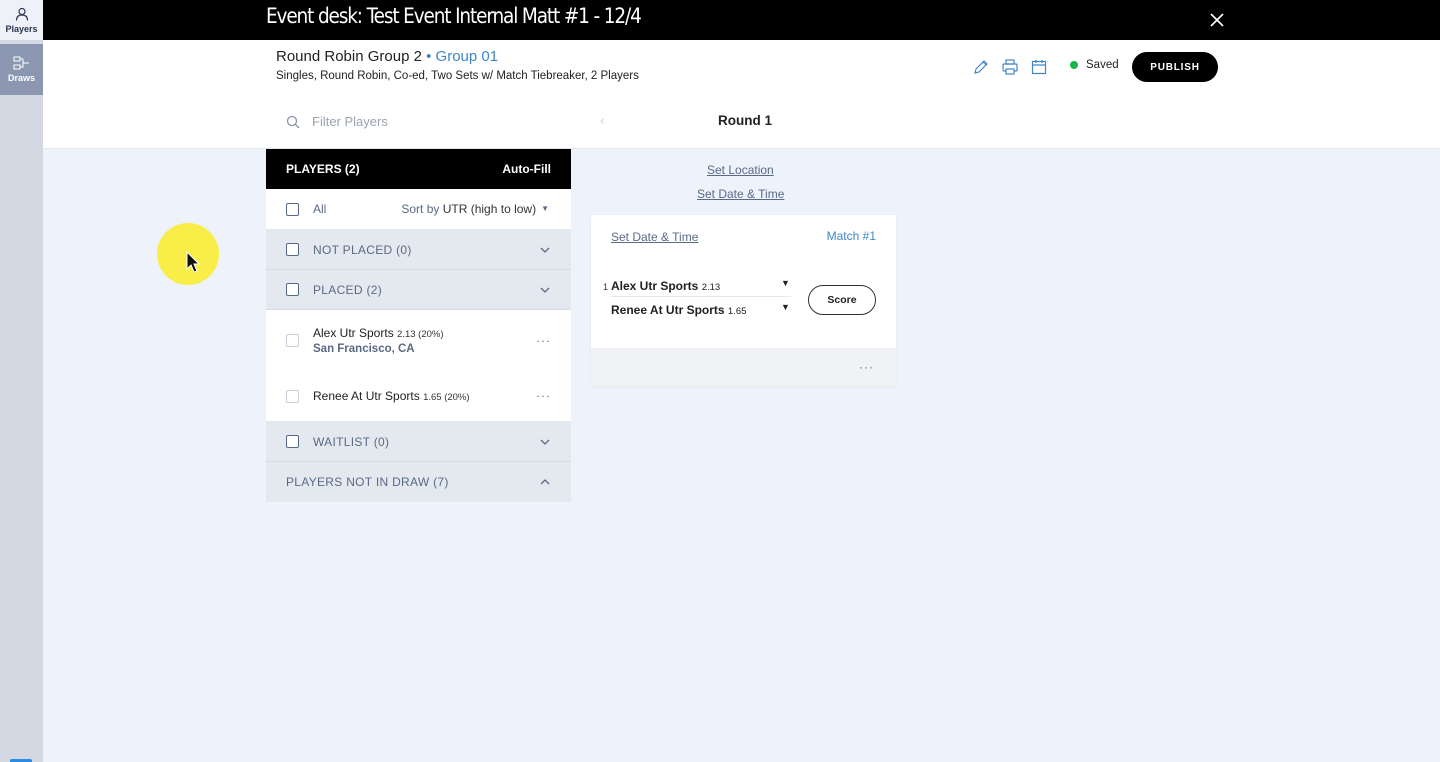  Describe the element at coordinates (462, 56) in the screenshot. I see `group-name: • Group 01` at that location.